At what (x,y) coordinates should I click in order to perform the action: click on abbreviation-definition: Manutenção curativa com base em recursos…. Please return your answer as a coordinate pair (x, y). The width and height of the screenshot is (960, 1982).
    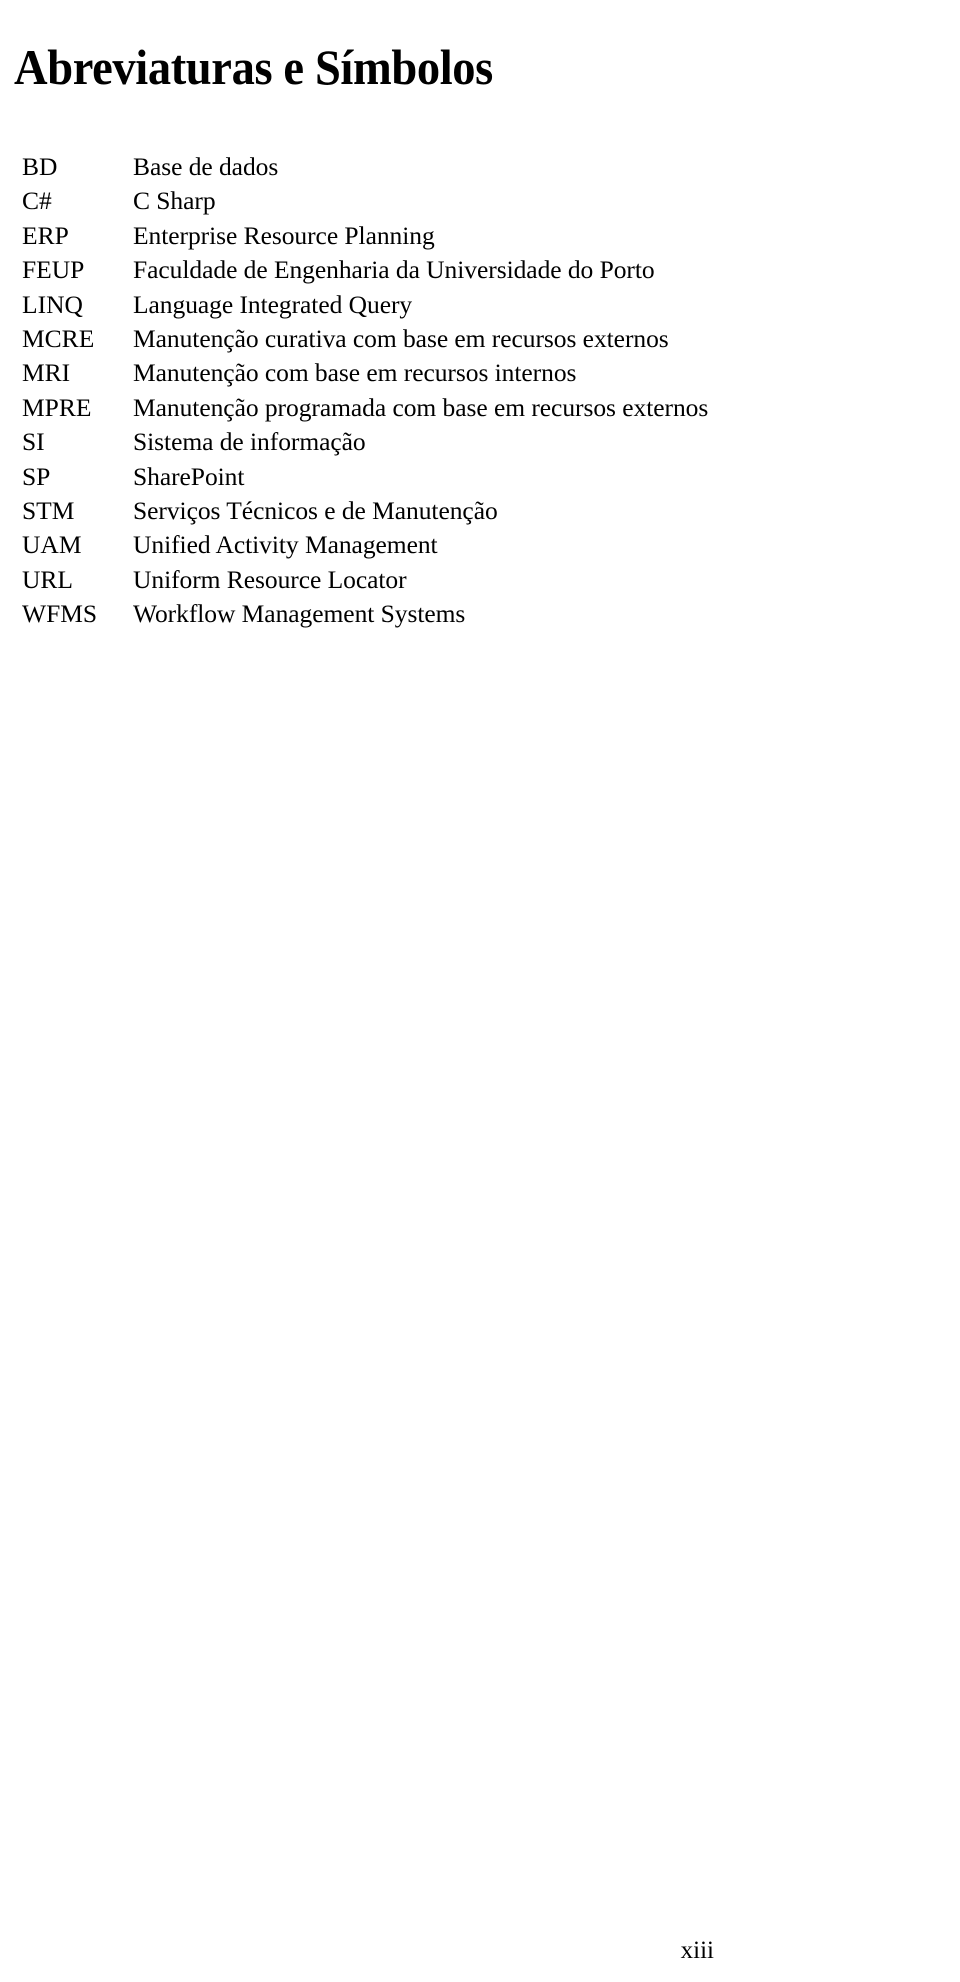
    Looking at the image, I should click on (401, 338).